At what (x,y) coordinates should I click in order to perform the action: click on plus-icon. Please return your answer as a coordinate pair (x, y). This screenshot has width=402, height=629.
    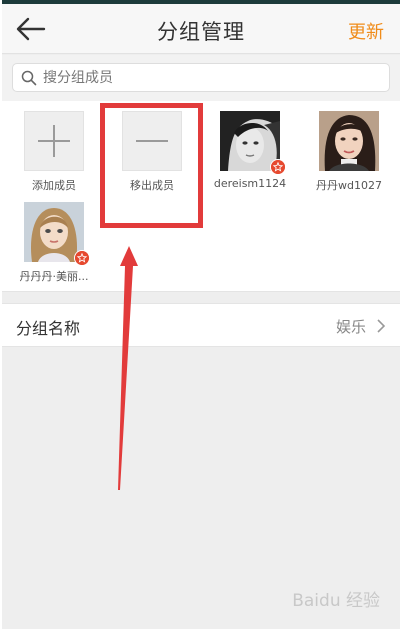
    Looking at the image, I should click on (54, 141).